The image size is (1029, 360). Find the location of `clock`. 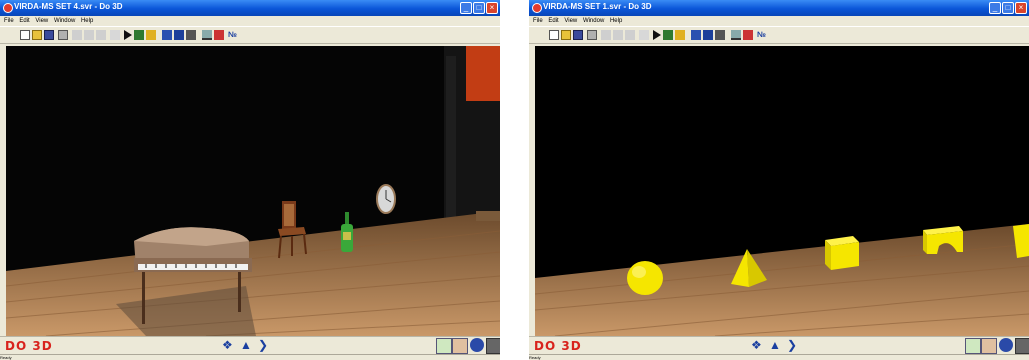

clock is located at coordinates (386, 199).